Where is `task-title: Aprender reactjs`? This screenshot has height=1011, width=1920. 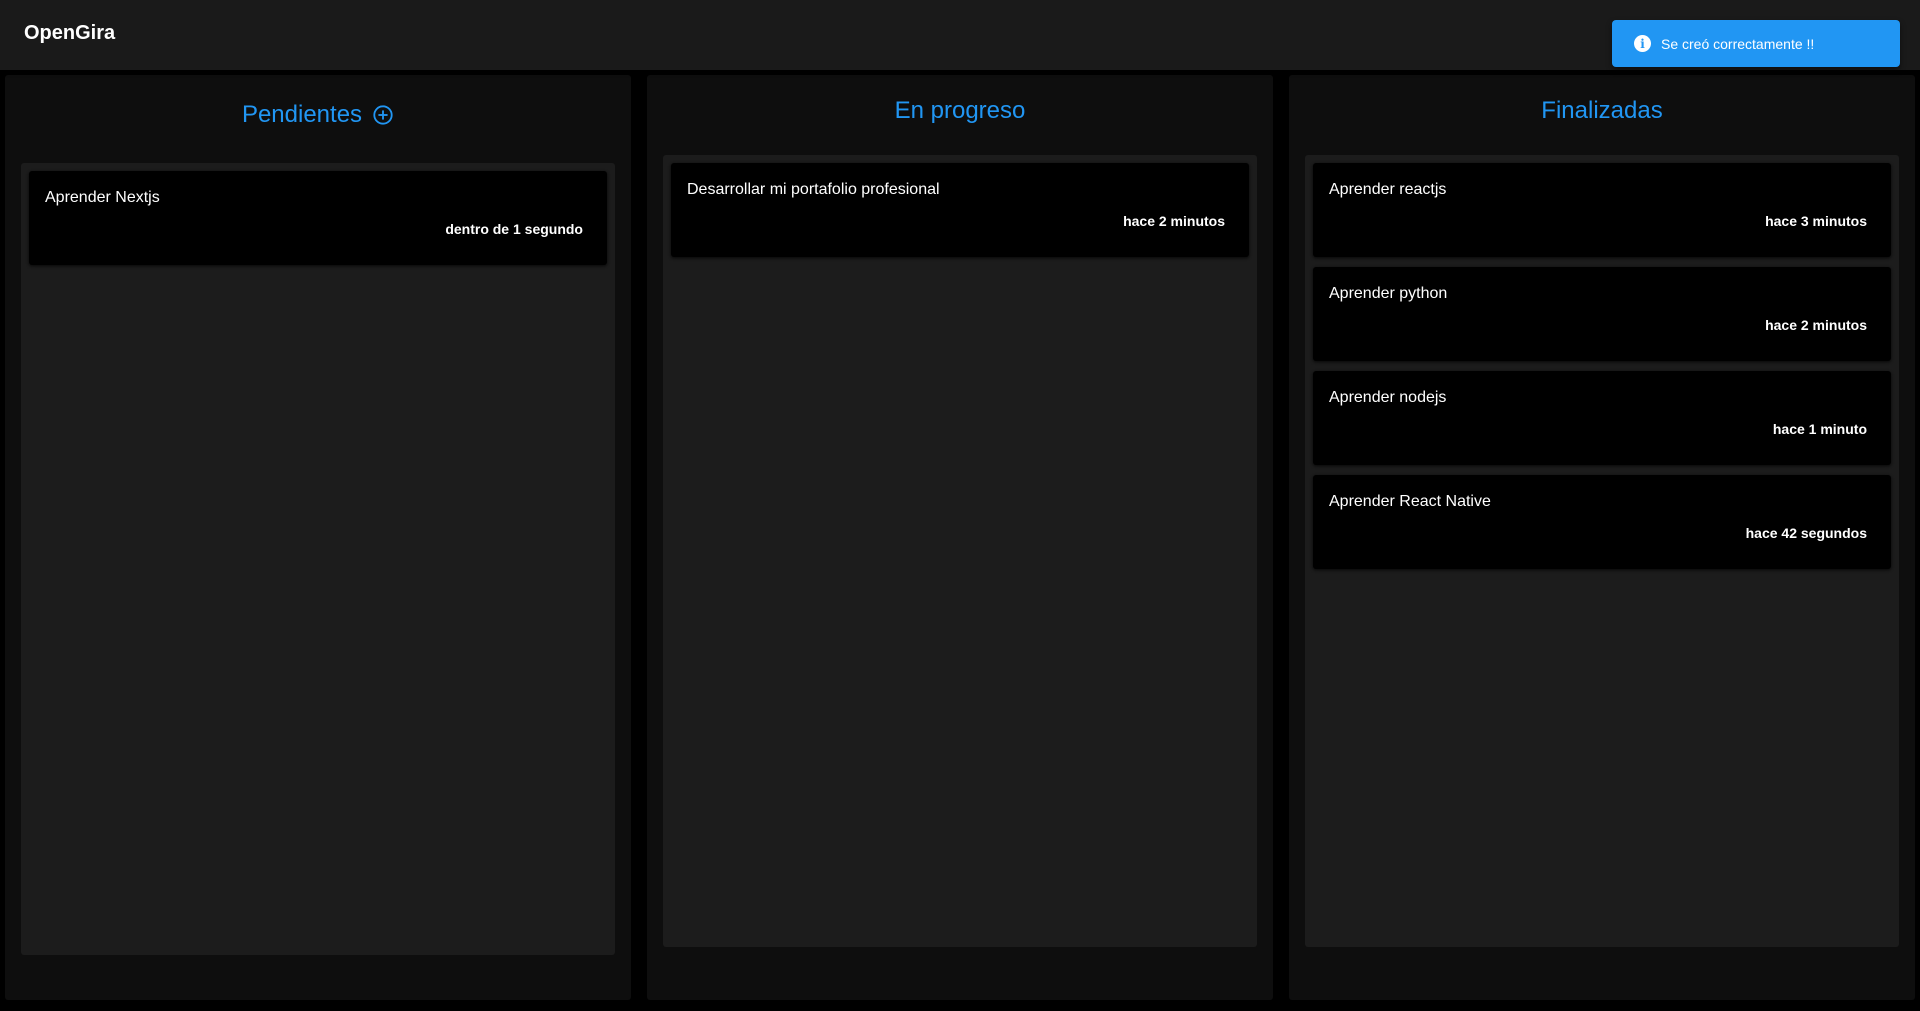 task-title: Aprender reactjs is located at coordinates (1388, 189).